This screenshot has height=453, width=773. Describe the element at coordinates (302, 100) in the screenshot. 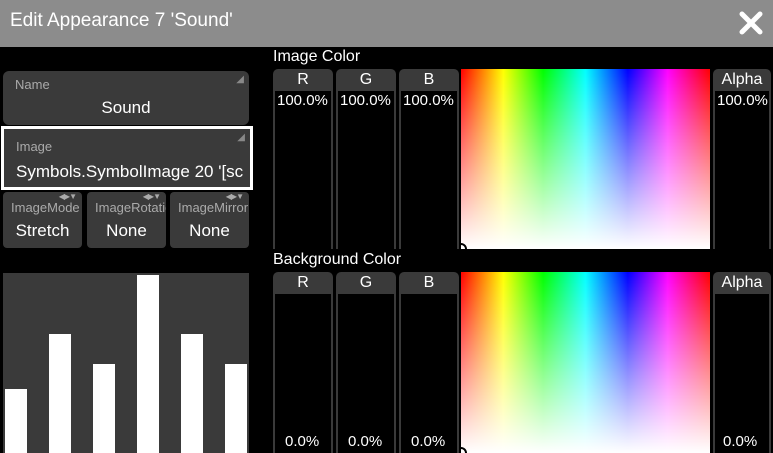

I see `image-color-r-value: 100.0%` at that location.